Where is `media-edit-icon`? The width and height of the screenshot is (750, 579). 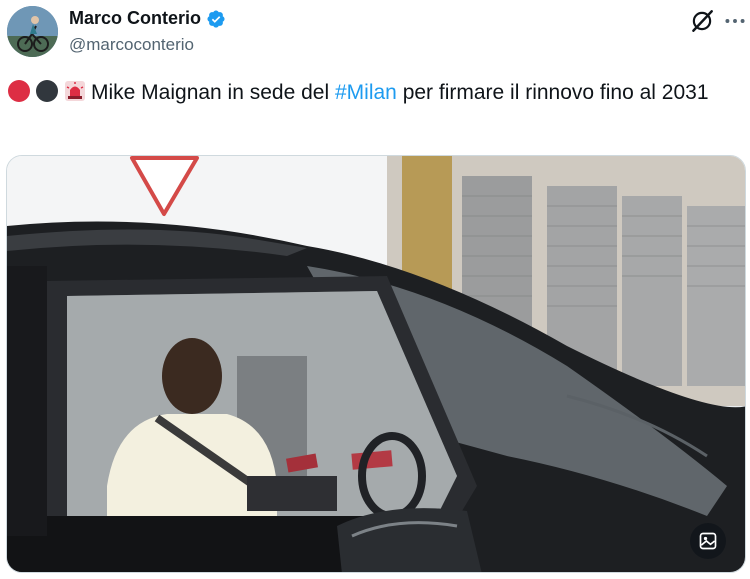
media-edit-icon is located at coordinates (708, 541).